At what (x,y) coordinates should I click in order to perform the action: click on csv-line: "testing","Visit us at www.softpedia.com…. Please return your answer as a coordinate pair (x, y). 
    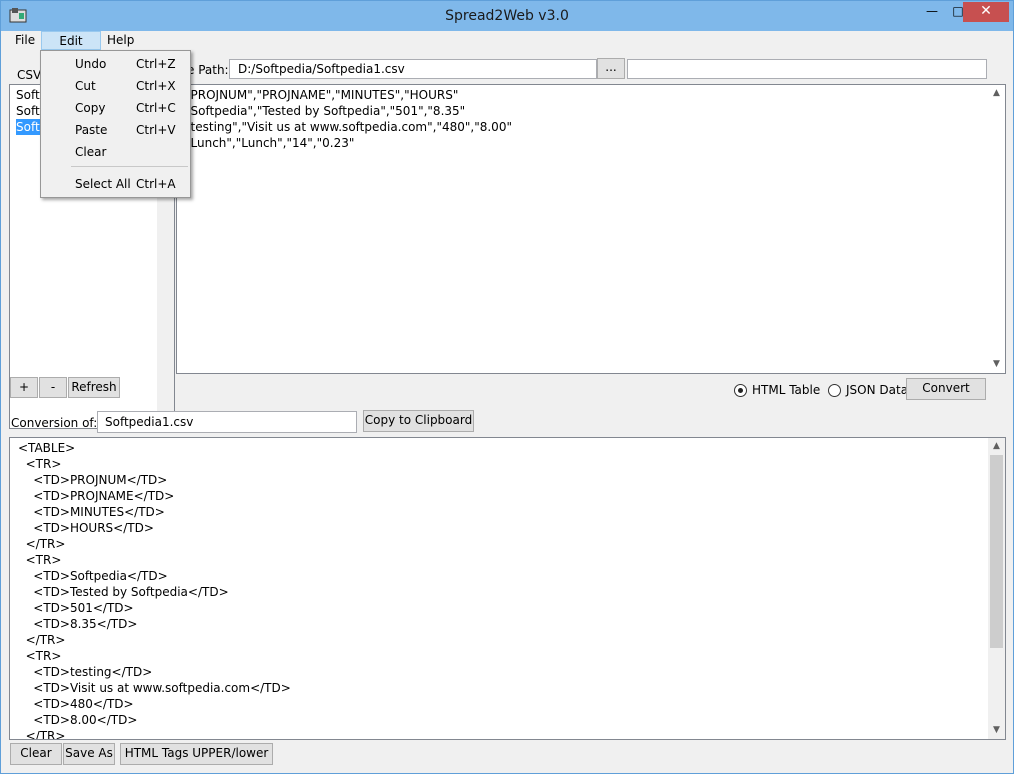
    Looking at the image, I should click on (348, 127).